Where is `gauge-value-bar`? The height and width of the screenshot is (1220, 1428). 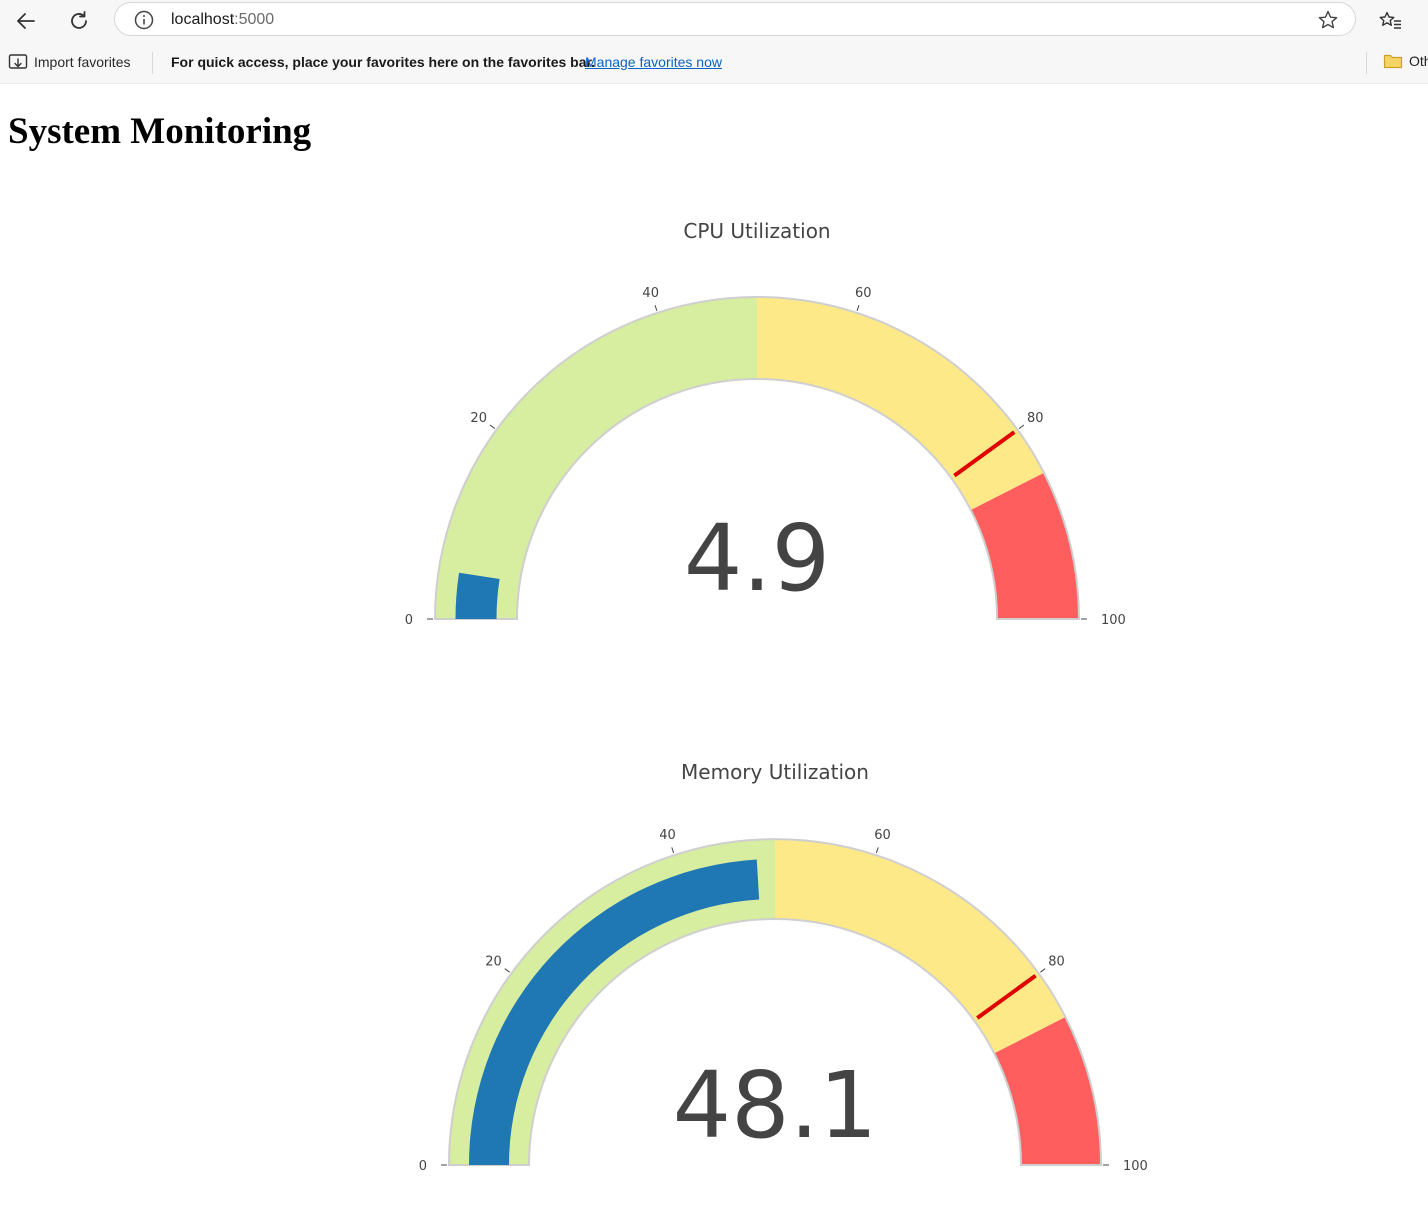
gauge-value-bar is located at coordinates (477, 595).